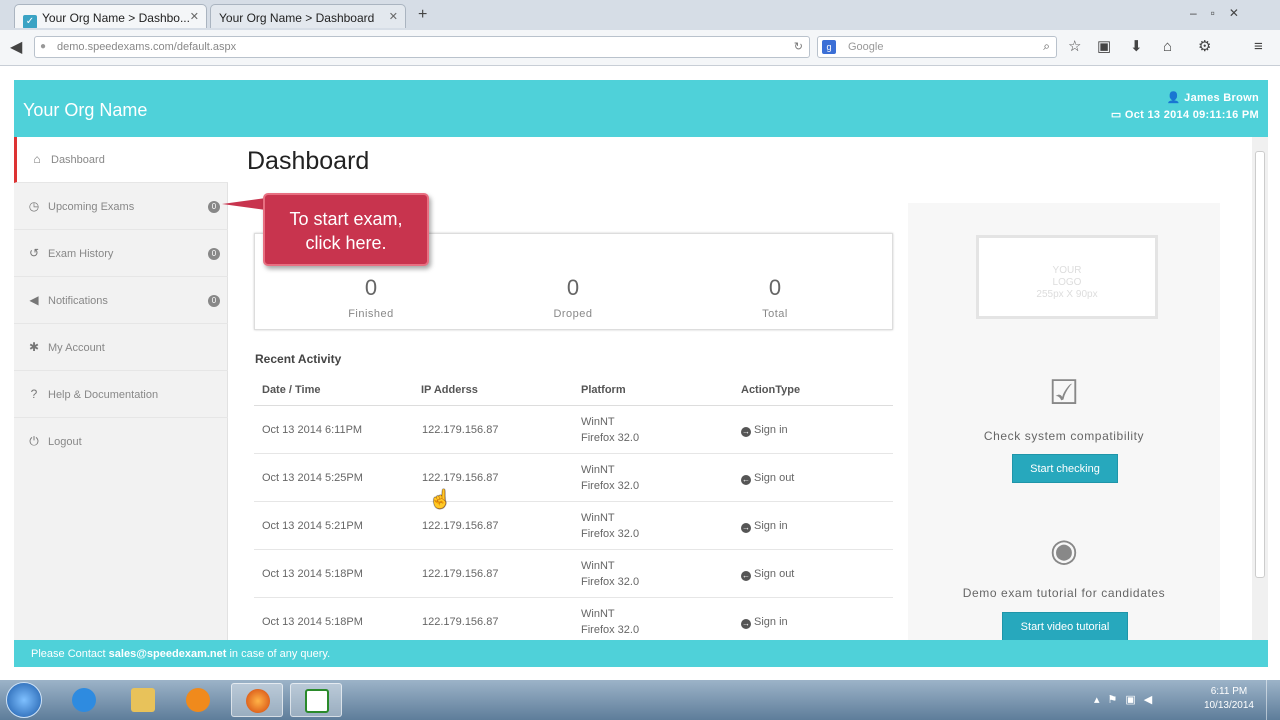 The image size is (1280, 720). What do you see at coordinates (1185, 114) in the screenshot?
I see `header-datetime: ▭ Oct 13 2014 09:11:16 PM` at bounding box center [1185, 114].